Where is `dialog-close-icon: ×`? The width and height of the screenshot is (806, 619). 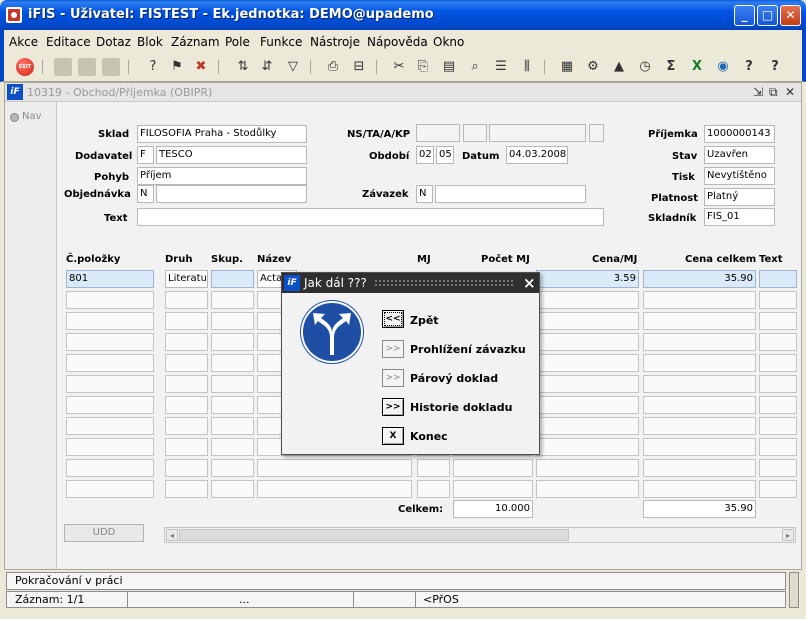 dialog-close-icon: × is located at coordinates (529, 283).